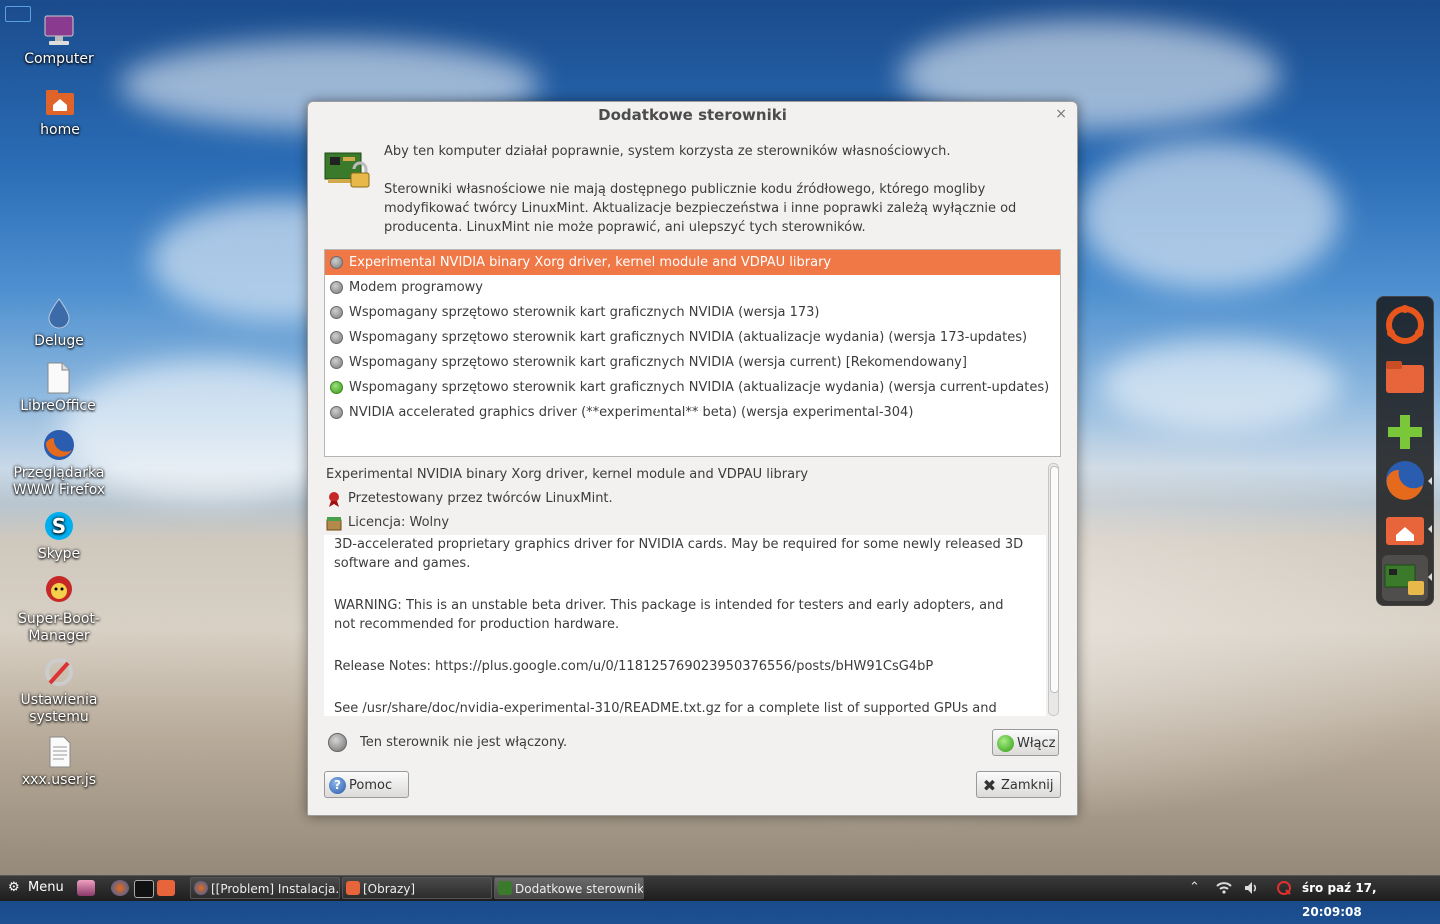 The width and height of the screenshot is (1440, 924). Describe the element at coordinates (579, 889) in the screenshot. I see `taskbar-window-label: Dodatkowe sterowniki` at that location.